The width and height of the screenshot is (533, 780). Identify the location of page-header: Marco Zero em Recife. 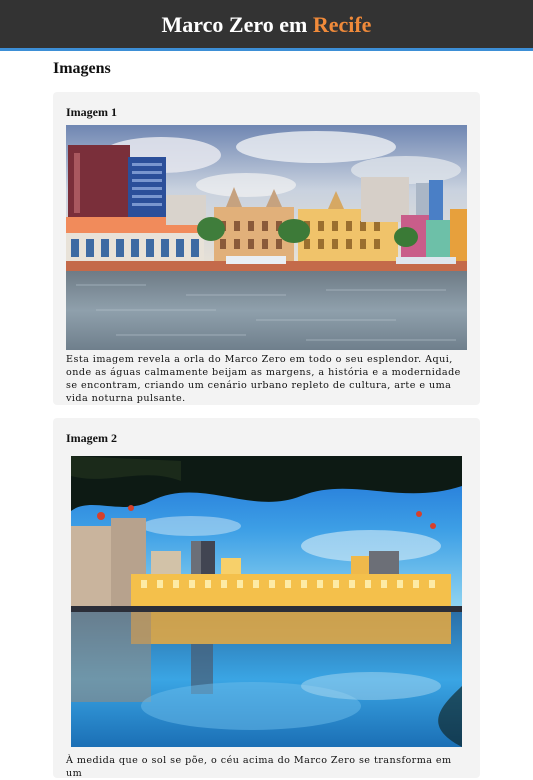
(266, 25).